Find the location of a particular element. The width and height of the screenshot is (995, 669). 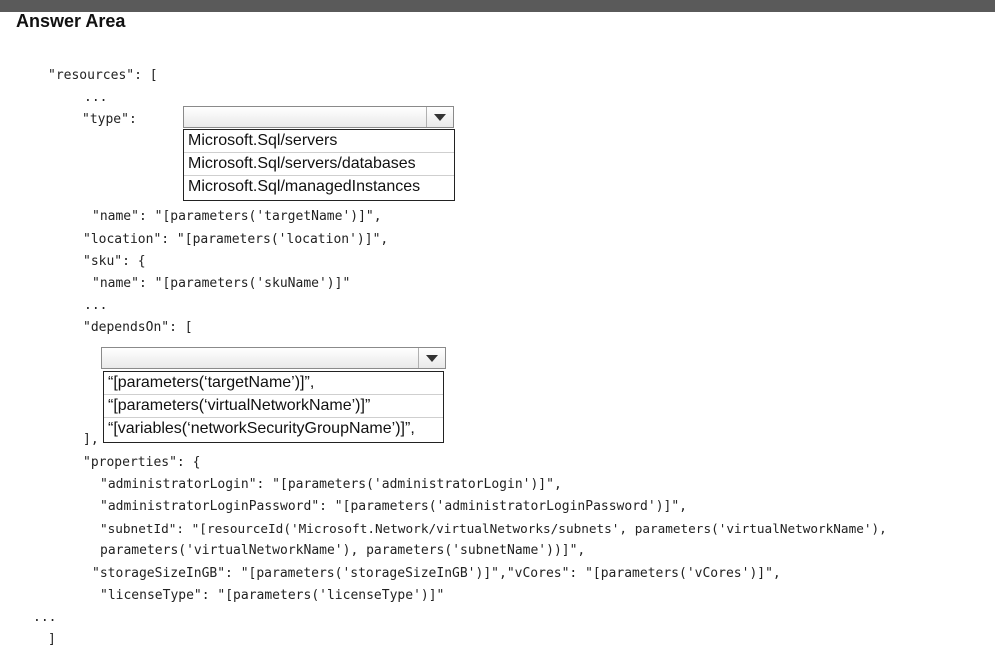

type-option-servers: Microsoft.Sql/servers is located at coordinates (319, 141).